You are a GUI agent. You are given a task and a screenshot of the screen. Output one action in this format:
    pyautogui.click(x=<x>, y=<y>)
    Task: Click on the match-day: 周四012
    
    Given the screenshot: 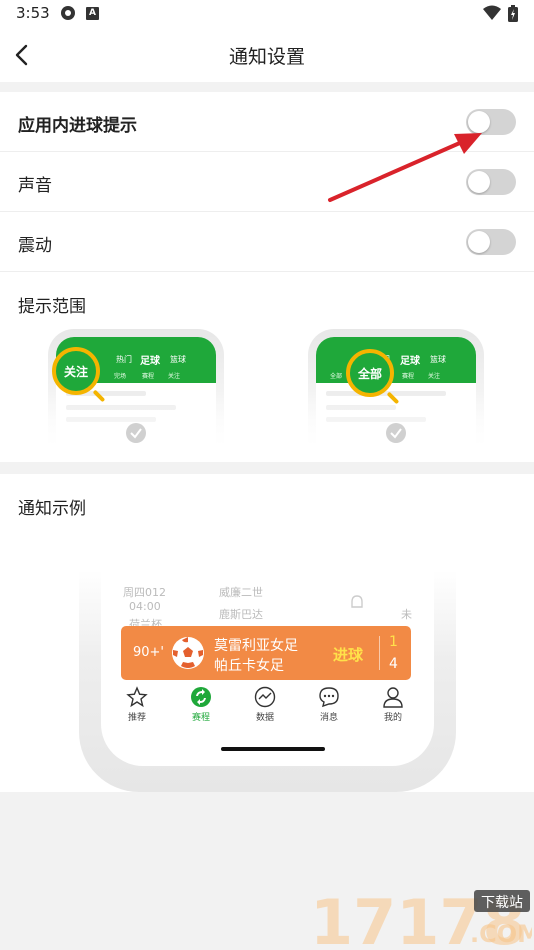 What is the action you would take?
    pyautogui.click(x=144, y=592)
    